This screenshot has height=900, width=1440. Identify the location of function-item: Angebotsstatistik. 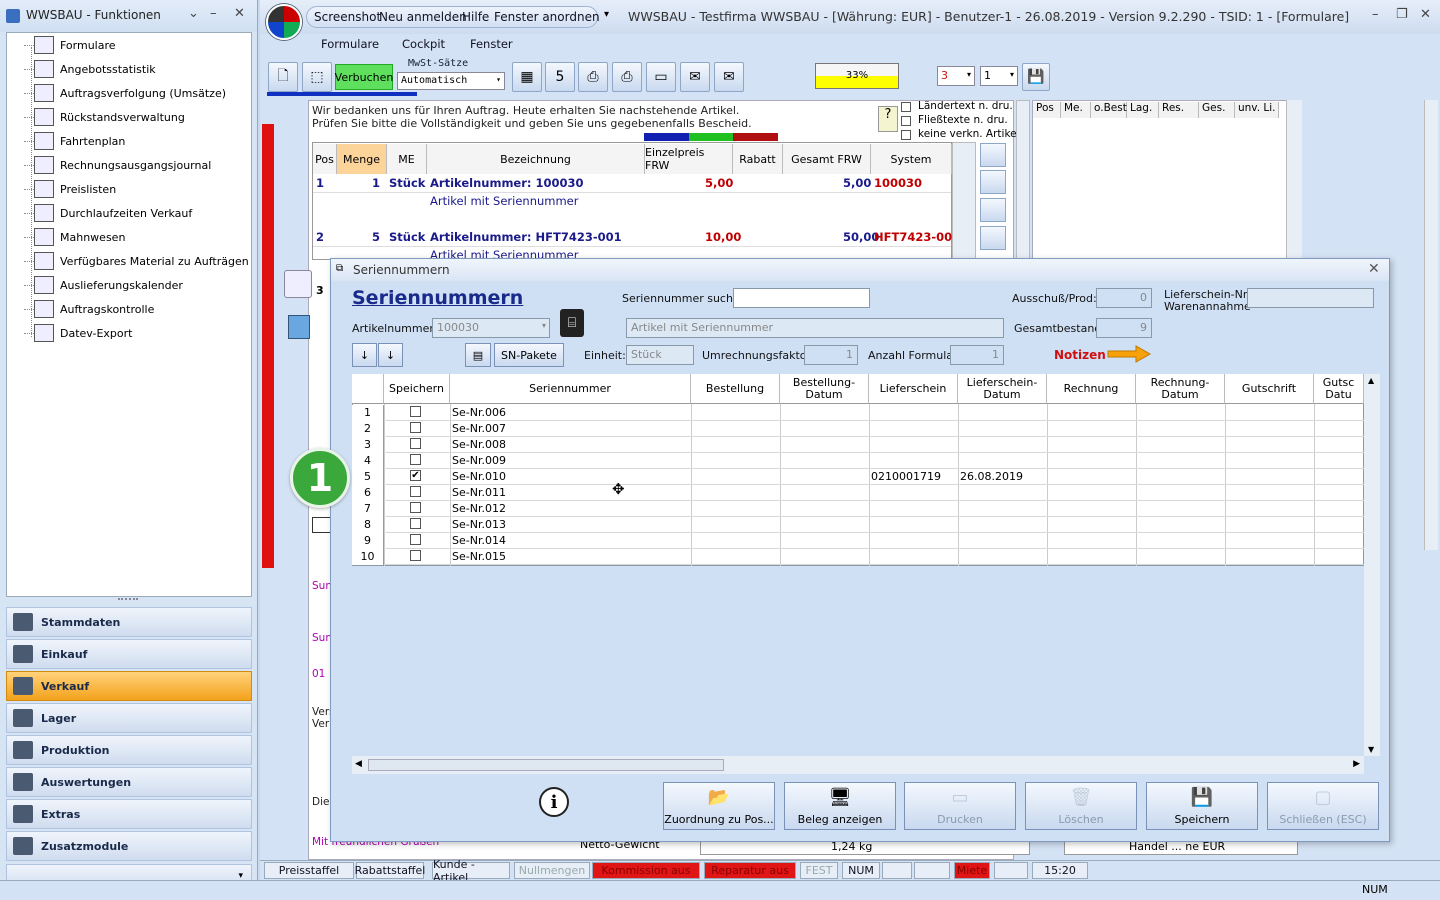
(95, 69).